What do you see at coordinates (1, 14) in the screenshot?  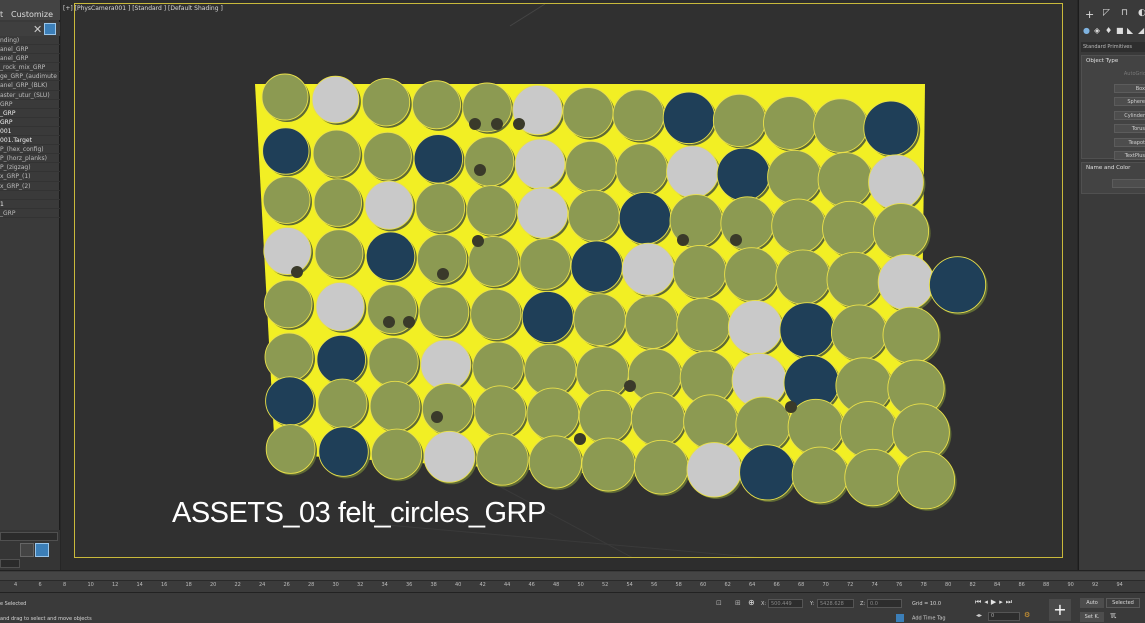 I see `menu-item-partial: t` at bounding box center [1, 14].